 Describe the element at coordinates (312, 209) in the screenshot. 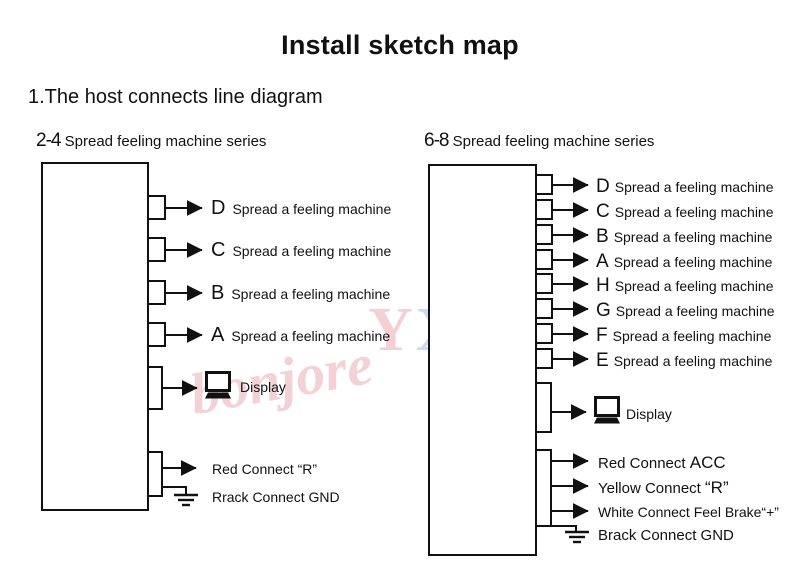

I see `left-port-text-d: Spread a feeling machine` at that location.